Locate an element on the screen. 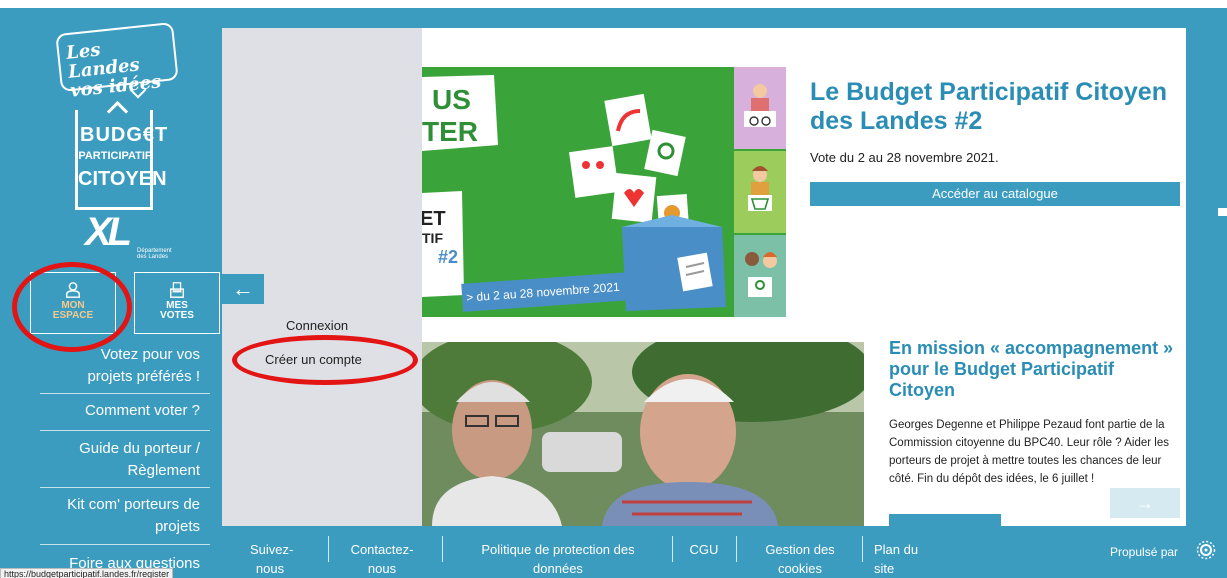  footer-link-cookies: Gestion des cookies is located at coordinates (800, 559).